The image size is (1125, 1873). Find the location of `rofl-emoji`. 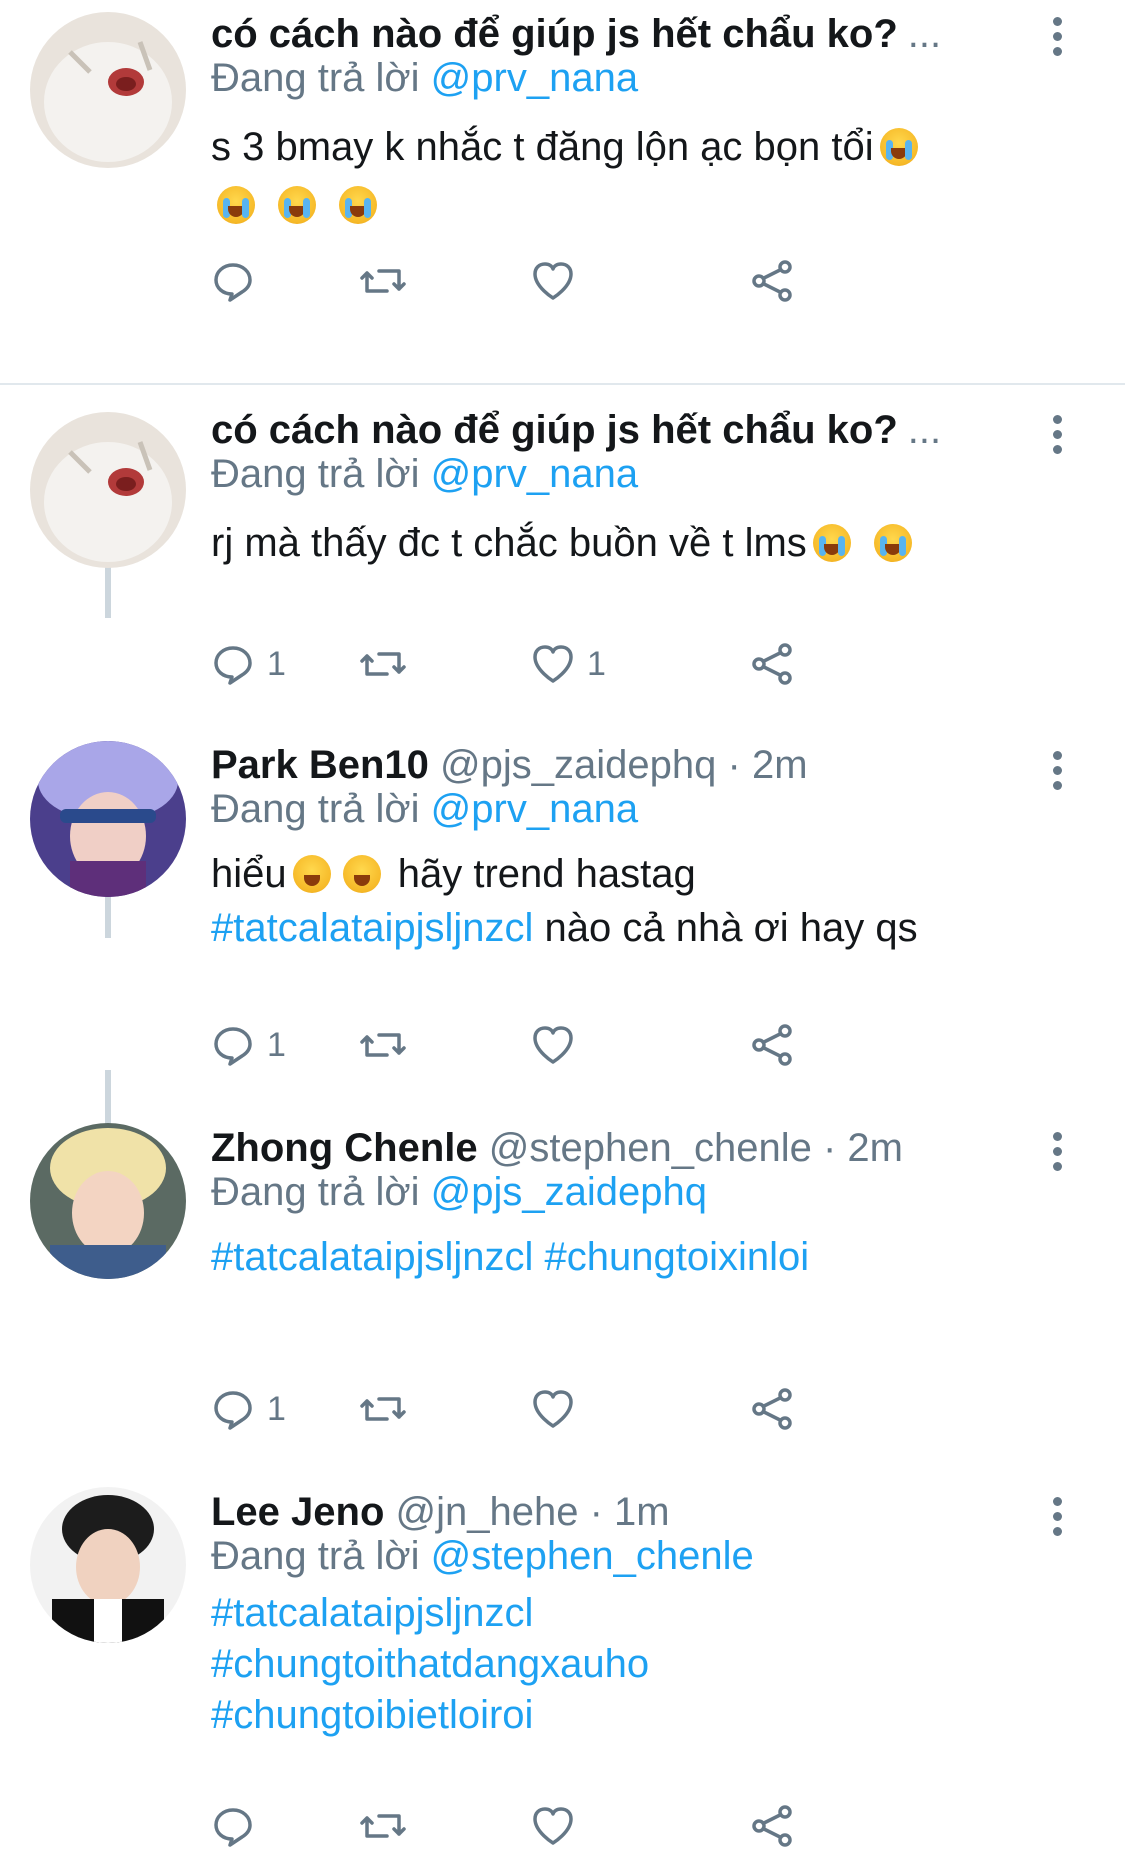

rofl-emoji is located at coordinates (361, 874).